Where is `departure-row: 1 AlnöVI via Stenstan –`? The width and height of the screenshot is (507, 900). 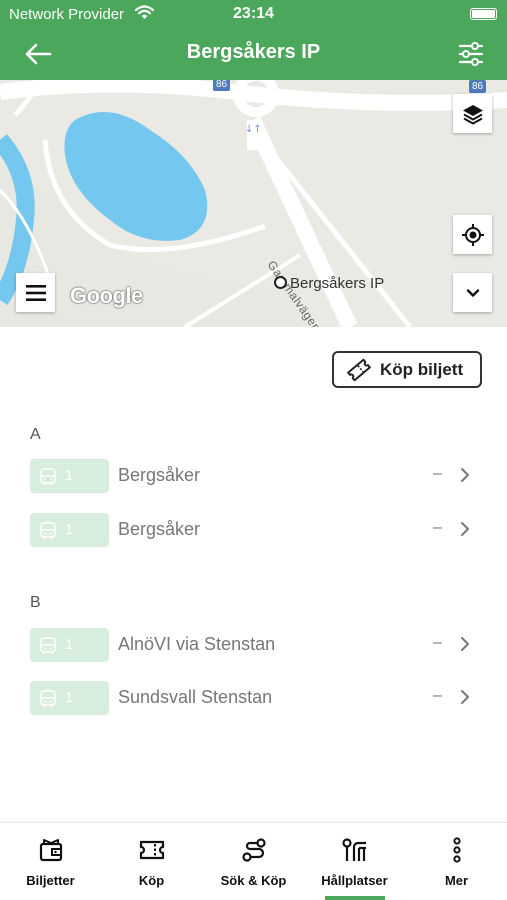
departure-row: 1 AlnöVI via Stenstan – is located at coordinates (253, 645).